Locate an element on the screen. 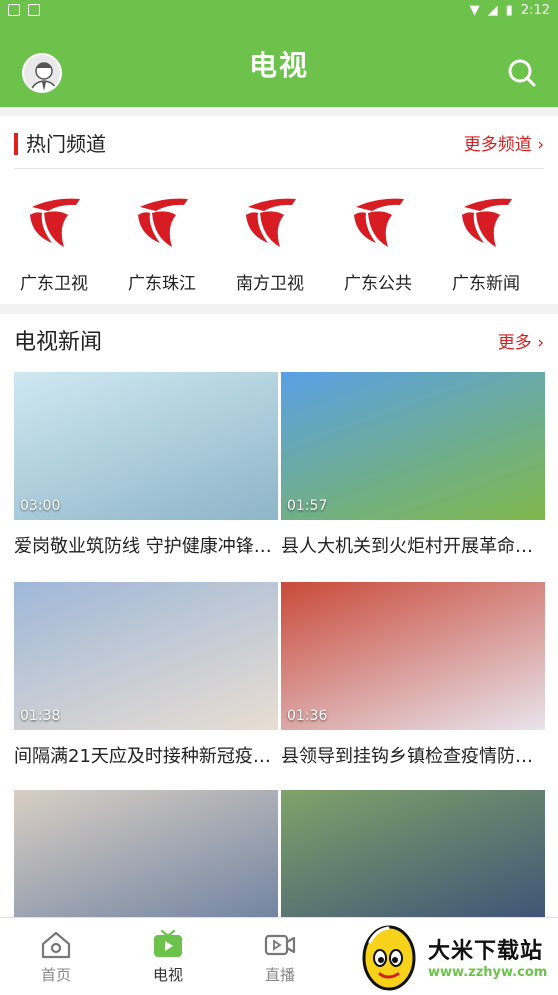  watermark: 大米下载站 www.zzhyw.com is located at coordinates (458, 956).